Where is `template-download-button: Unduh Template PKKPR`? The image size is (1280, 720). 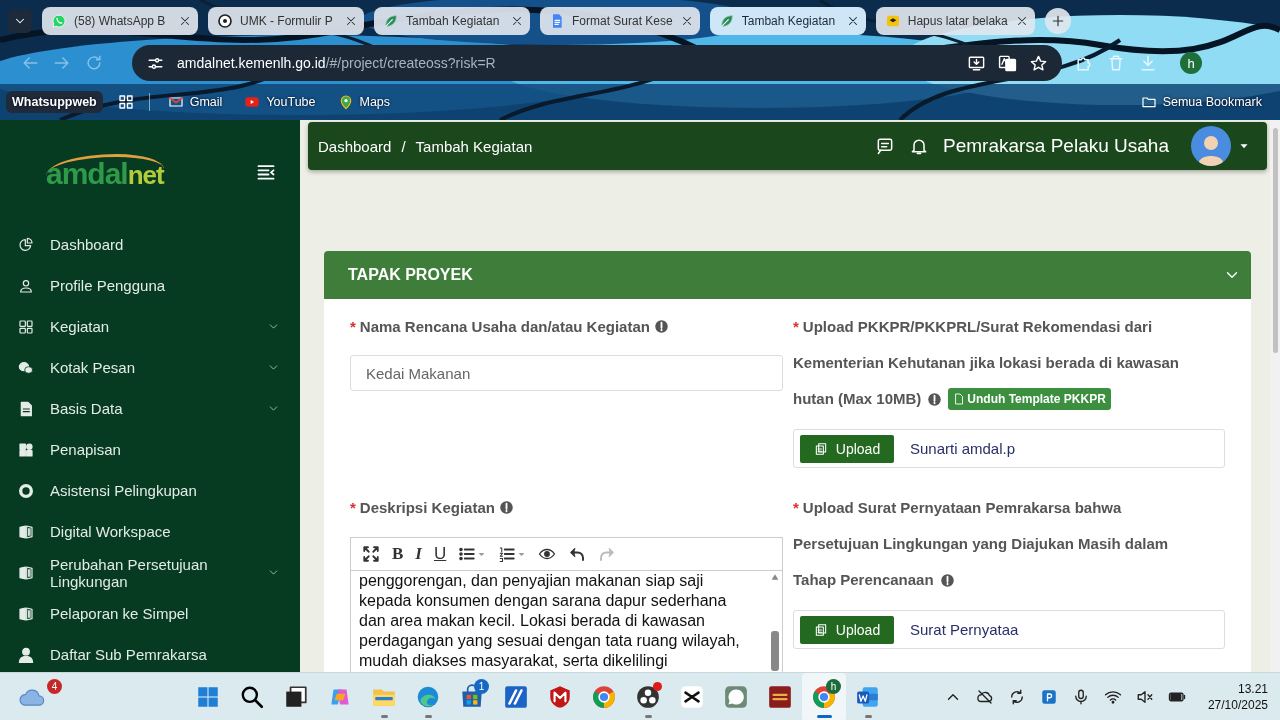 template-download-button: Unduh Template PKKPR is located at coordinates (1029, 399).